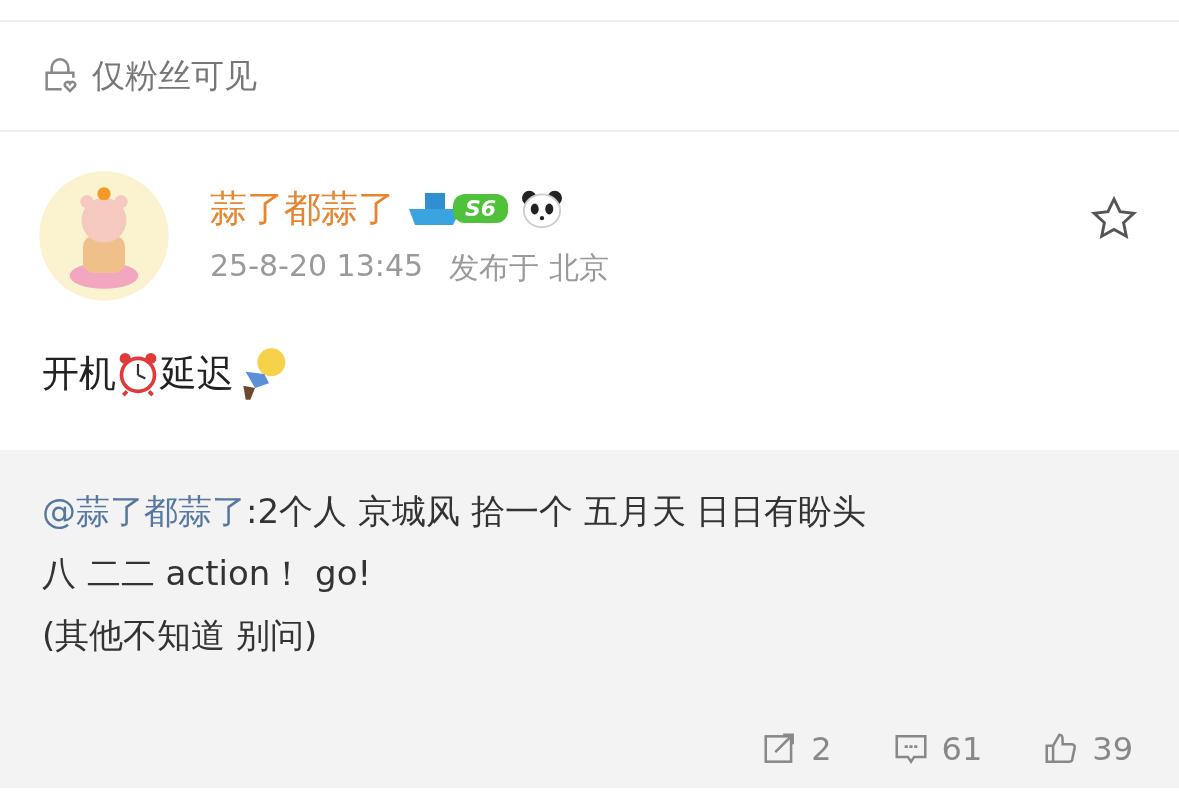  What do you see at coordinates (937, 749) in the screenshot?
I see `comment-button: 61` at bounding box center [937, 749].